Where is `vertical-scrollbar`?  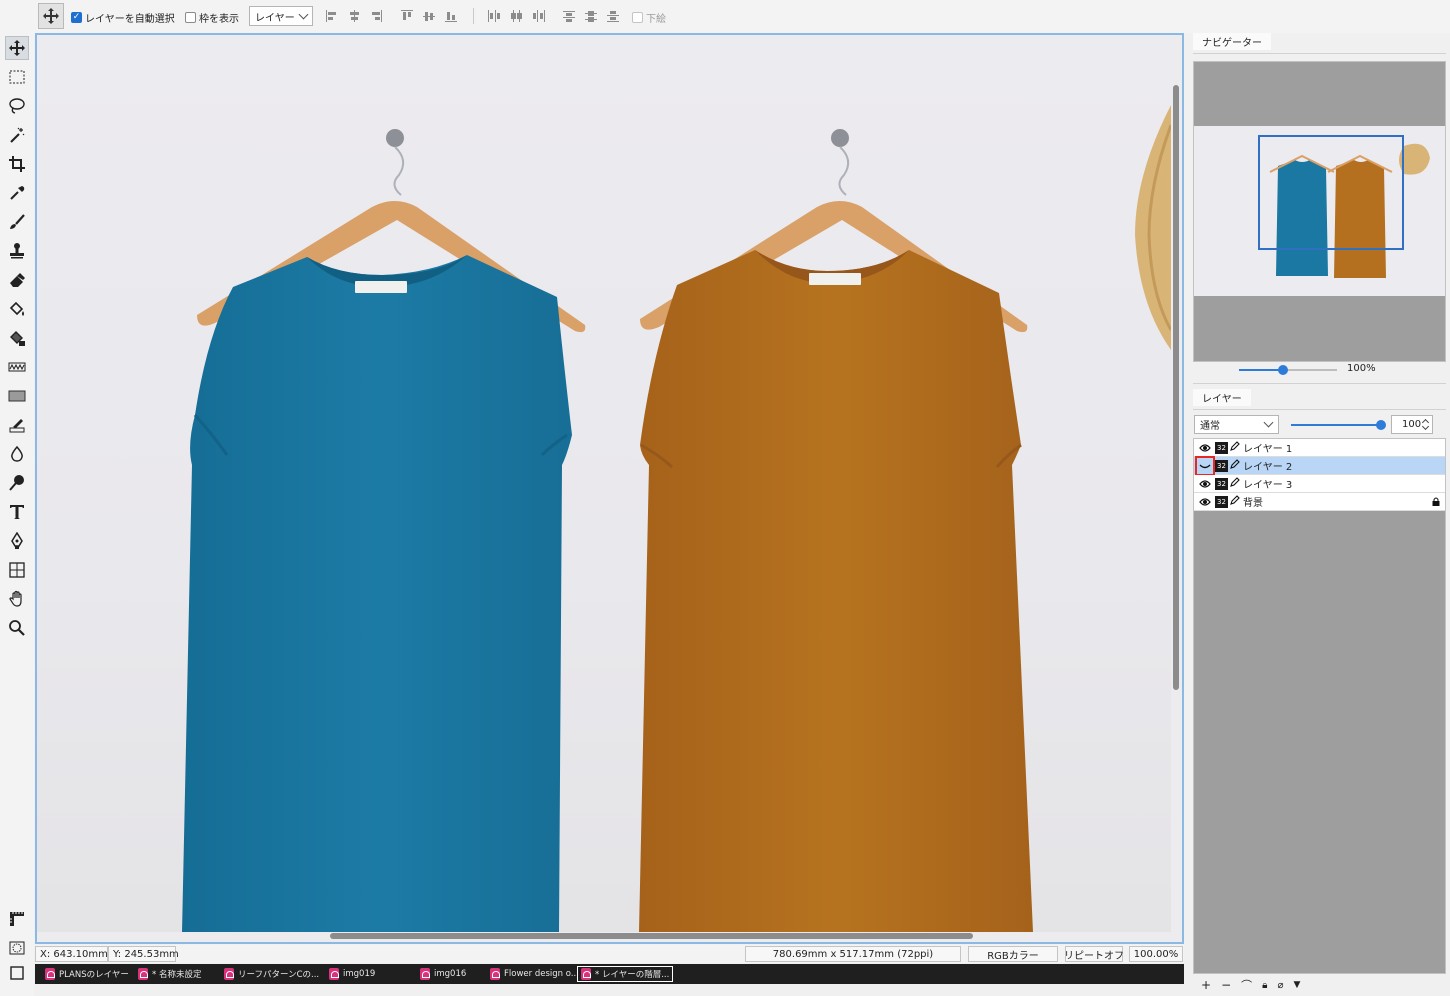
vertical-scrollbar is located at coordinates (1176, 387).